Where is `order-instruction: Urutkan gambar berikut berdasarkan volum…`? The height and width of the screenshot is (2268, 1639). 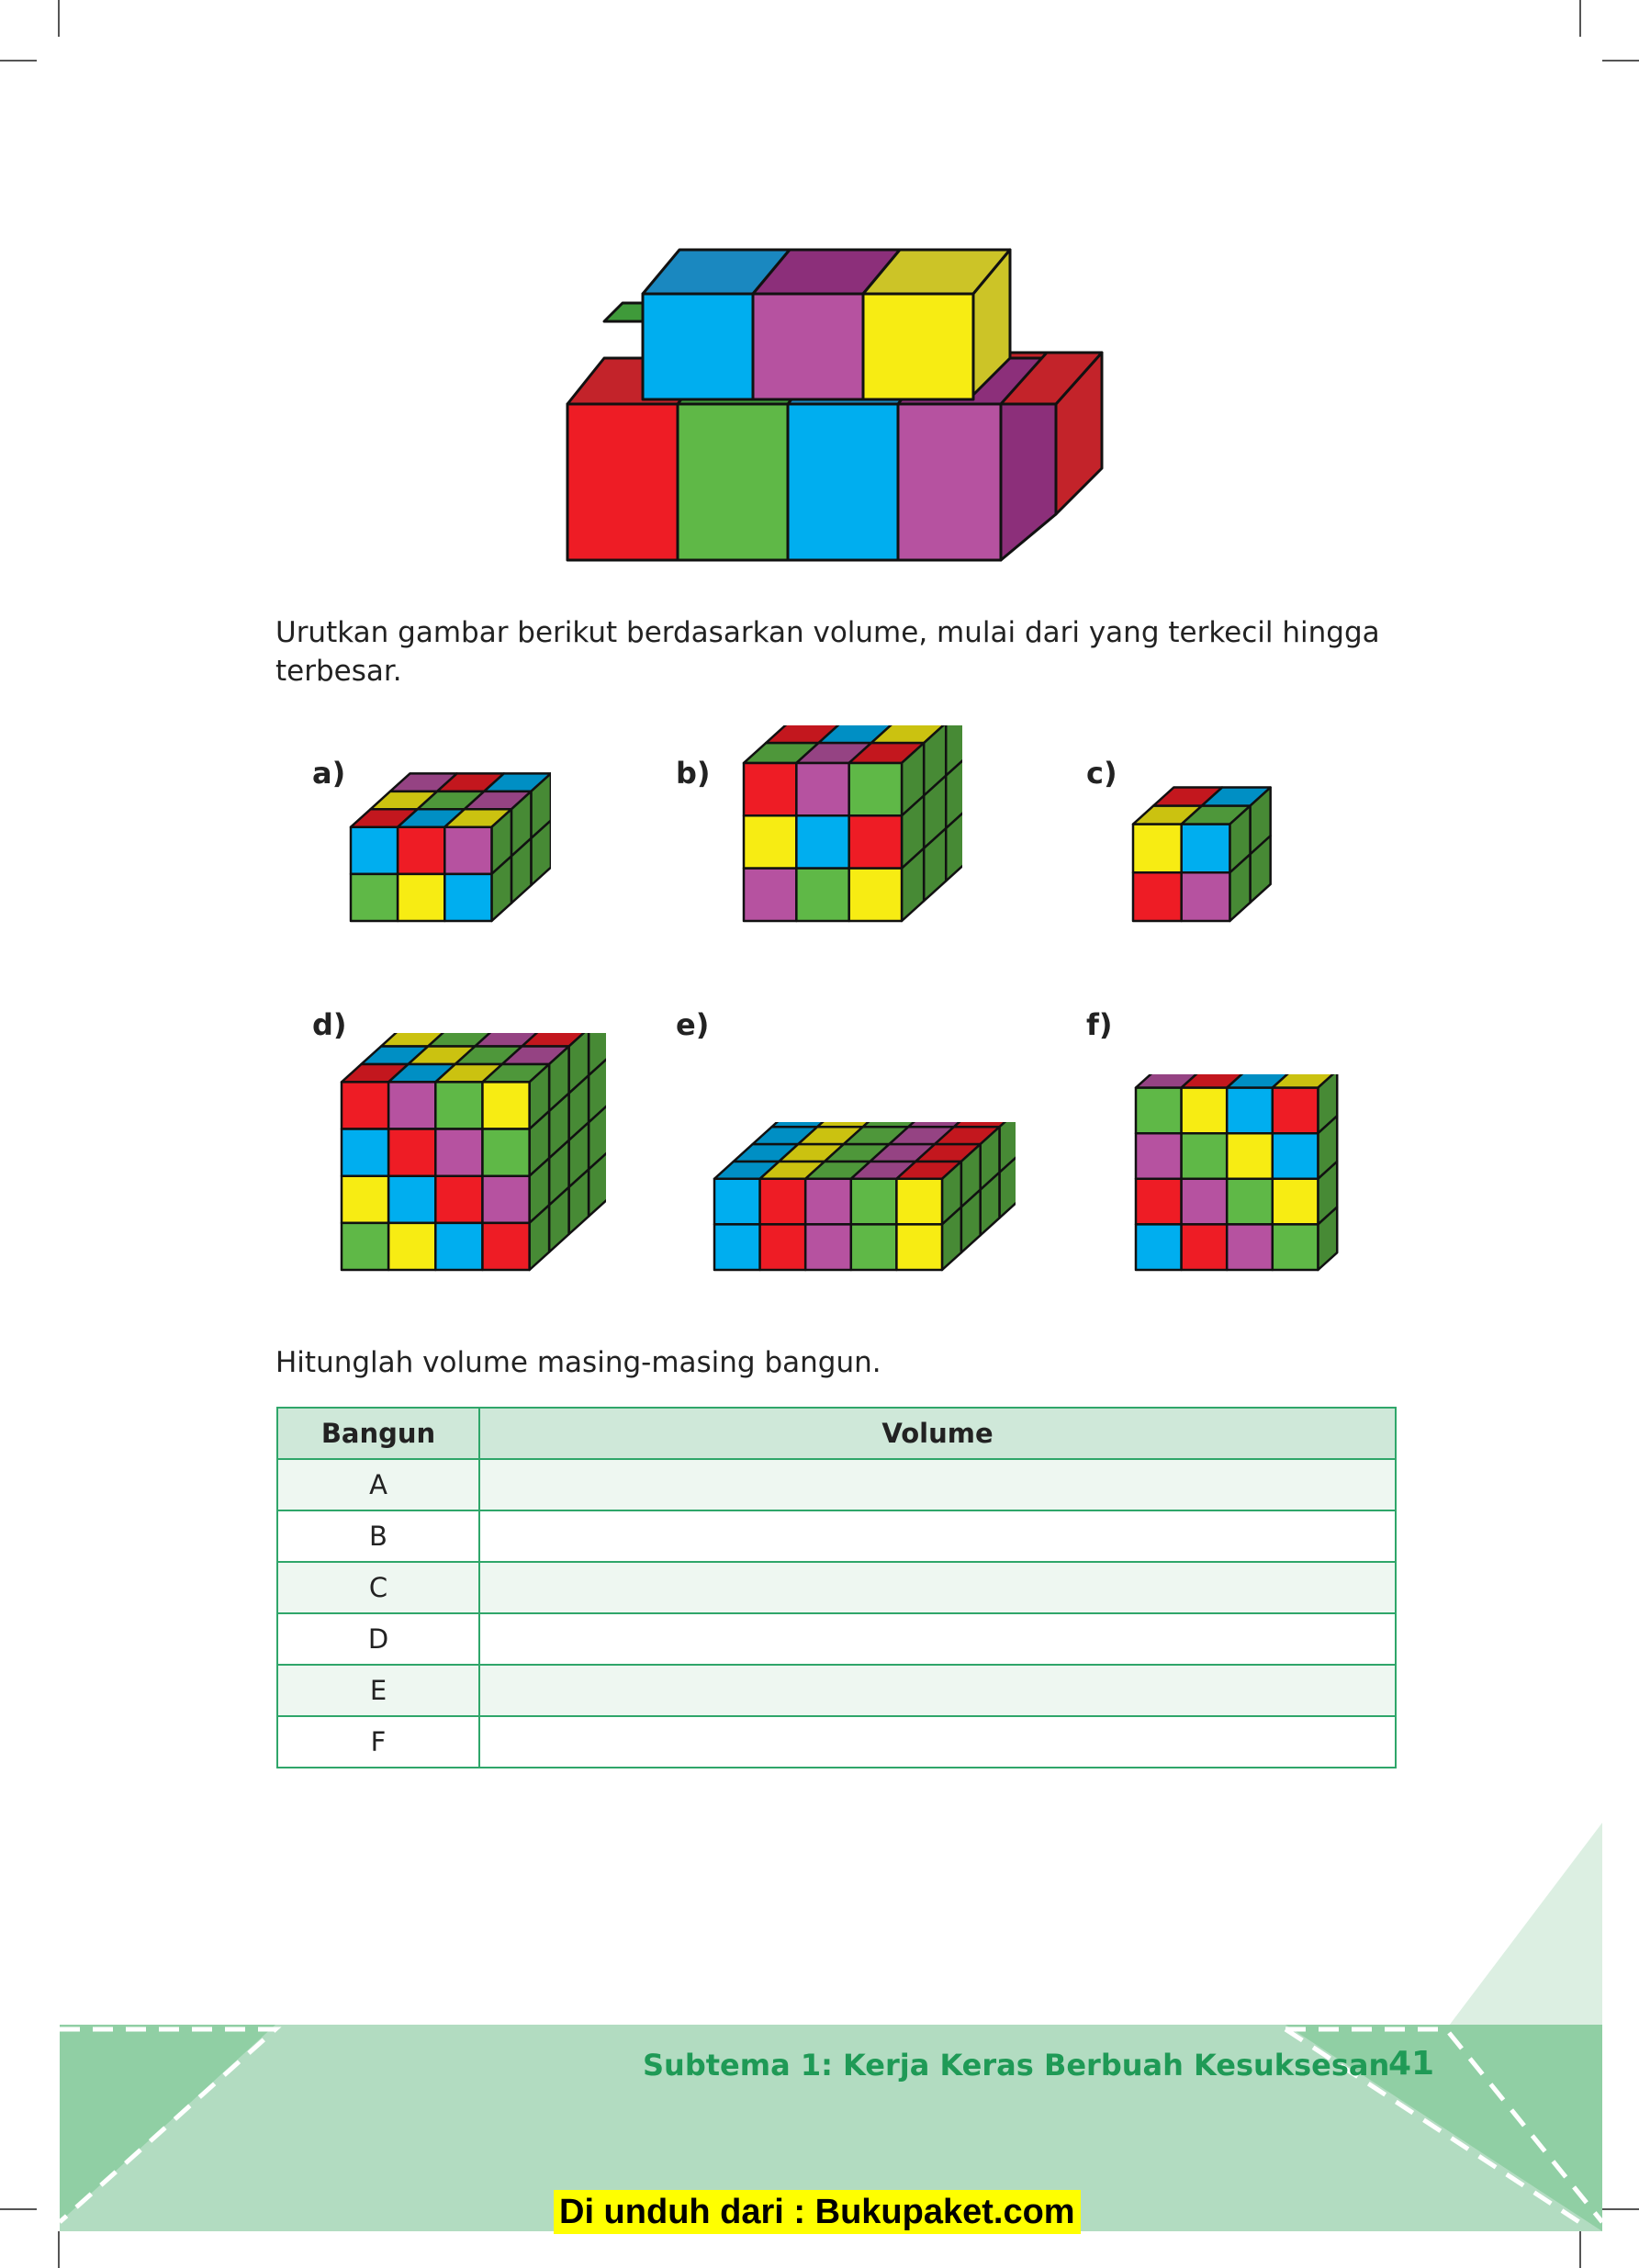
order-instruction: Urutkan gambar berikut berdasarkan volum… is located at coordinates (840, 652).